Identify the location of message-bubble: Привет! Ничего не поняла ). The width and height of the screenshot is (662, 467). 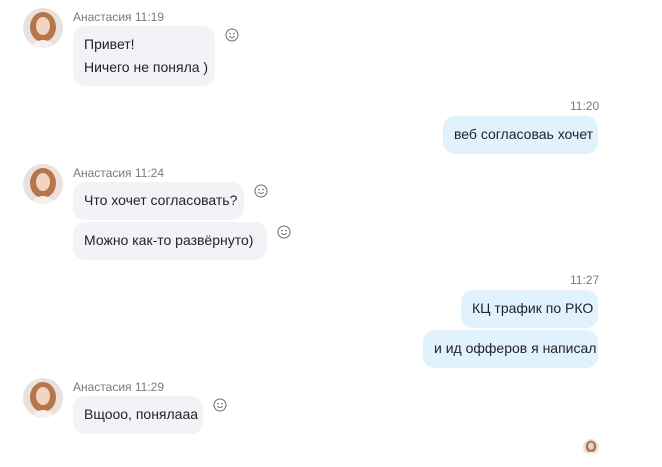
(144, 56).